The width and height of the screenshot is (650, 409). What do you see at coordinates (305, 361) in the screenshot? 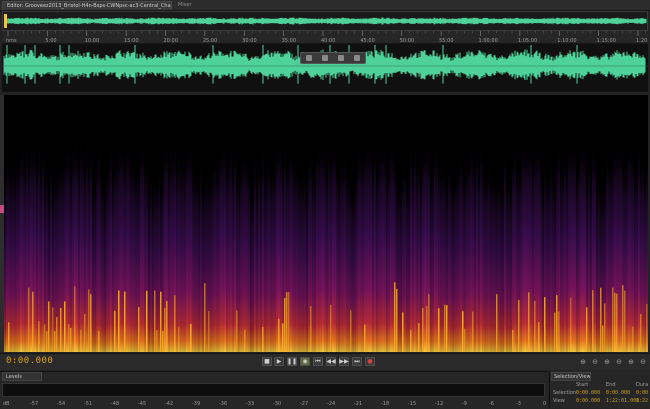
I see `loop-button: ◉` at bounding box center [305, 361].